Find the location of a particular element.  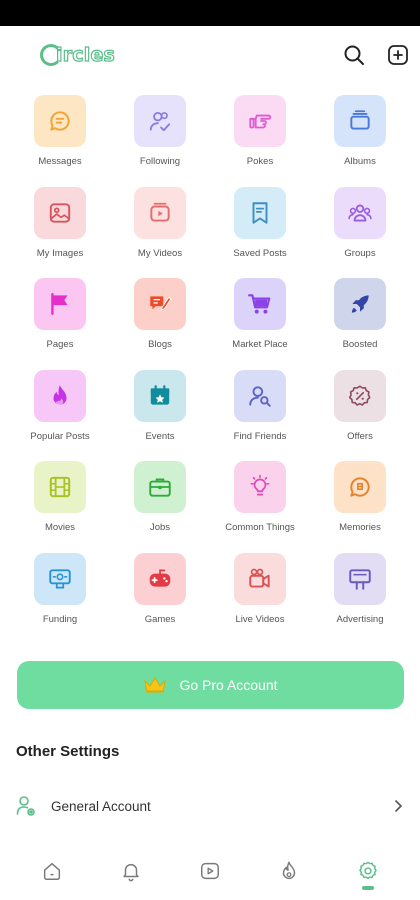

tile-games: Games is located at coordinates (160, 596).